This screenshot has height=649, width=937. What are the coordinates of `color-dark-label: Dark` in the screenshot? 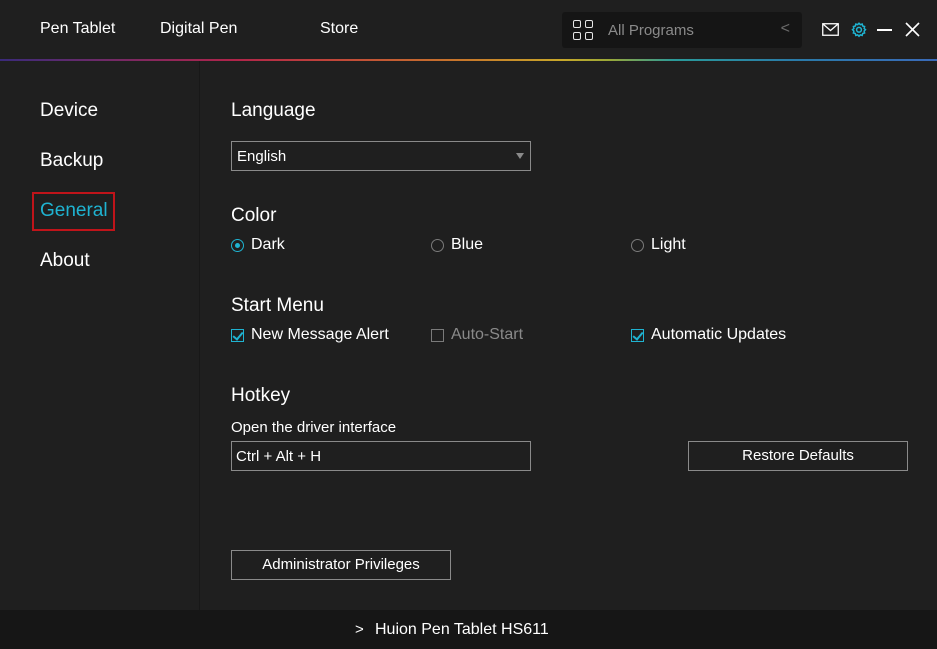 It's located at (268, 244).